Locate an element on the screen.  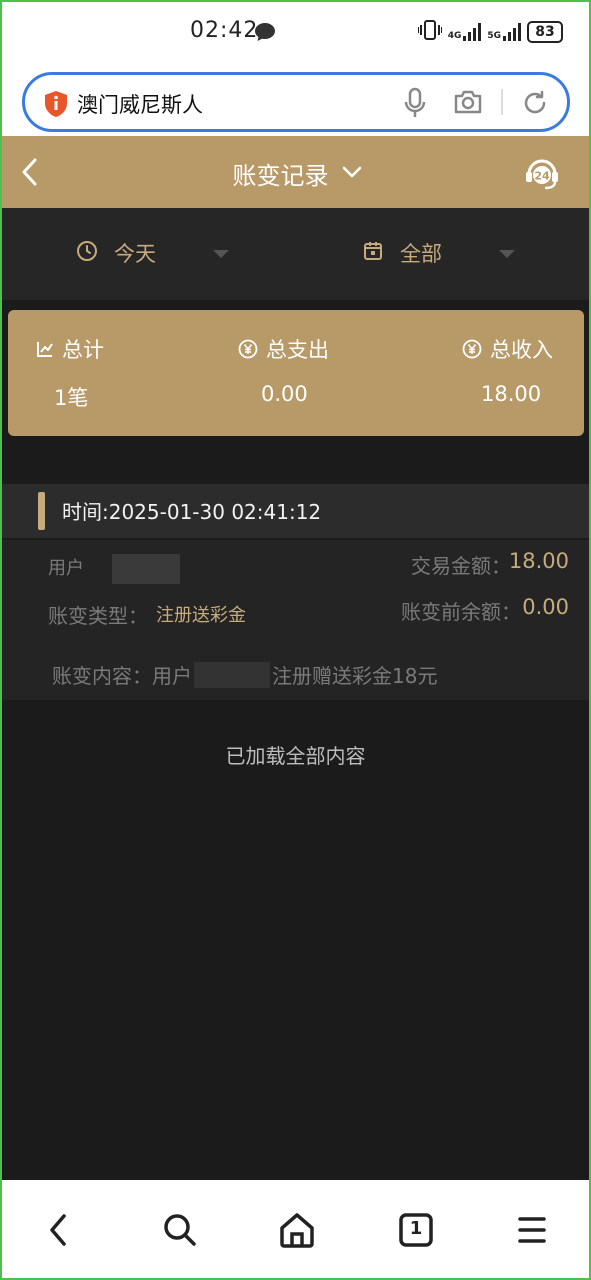
record-user-redacted is located at coordinates (146, 569).